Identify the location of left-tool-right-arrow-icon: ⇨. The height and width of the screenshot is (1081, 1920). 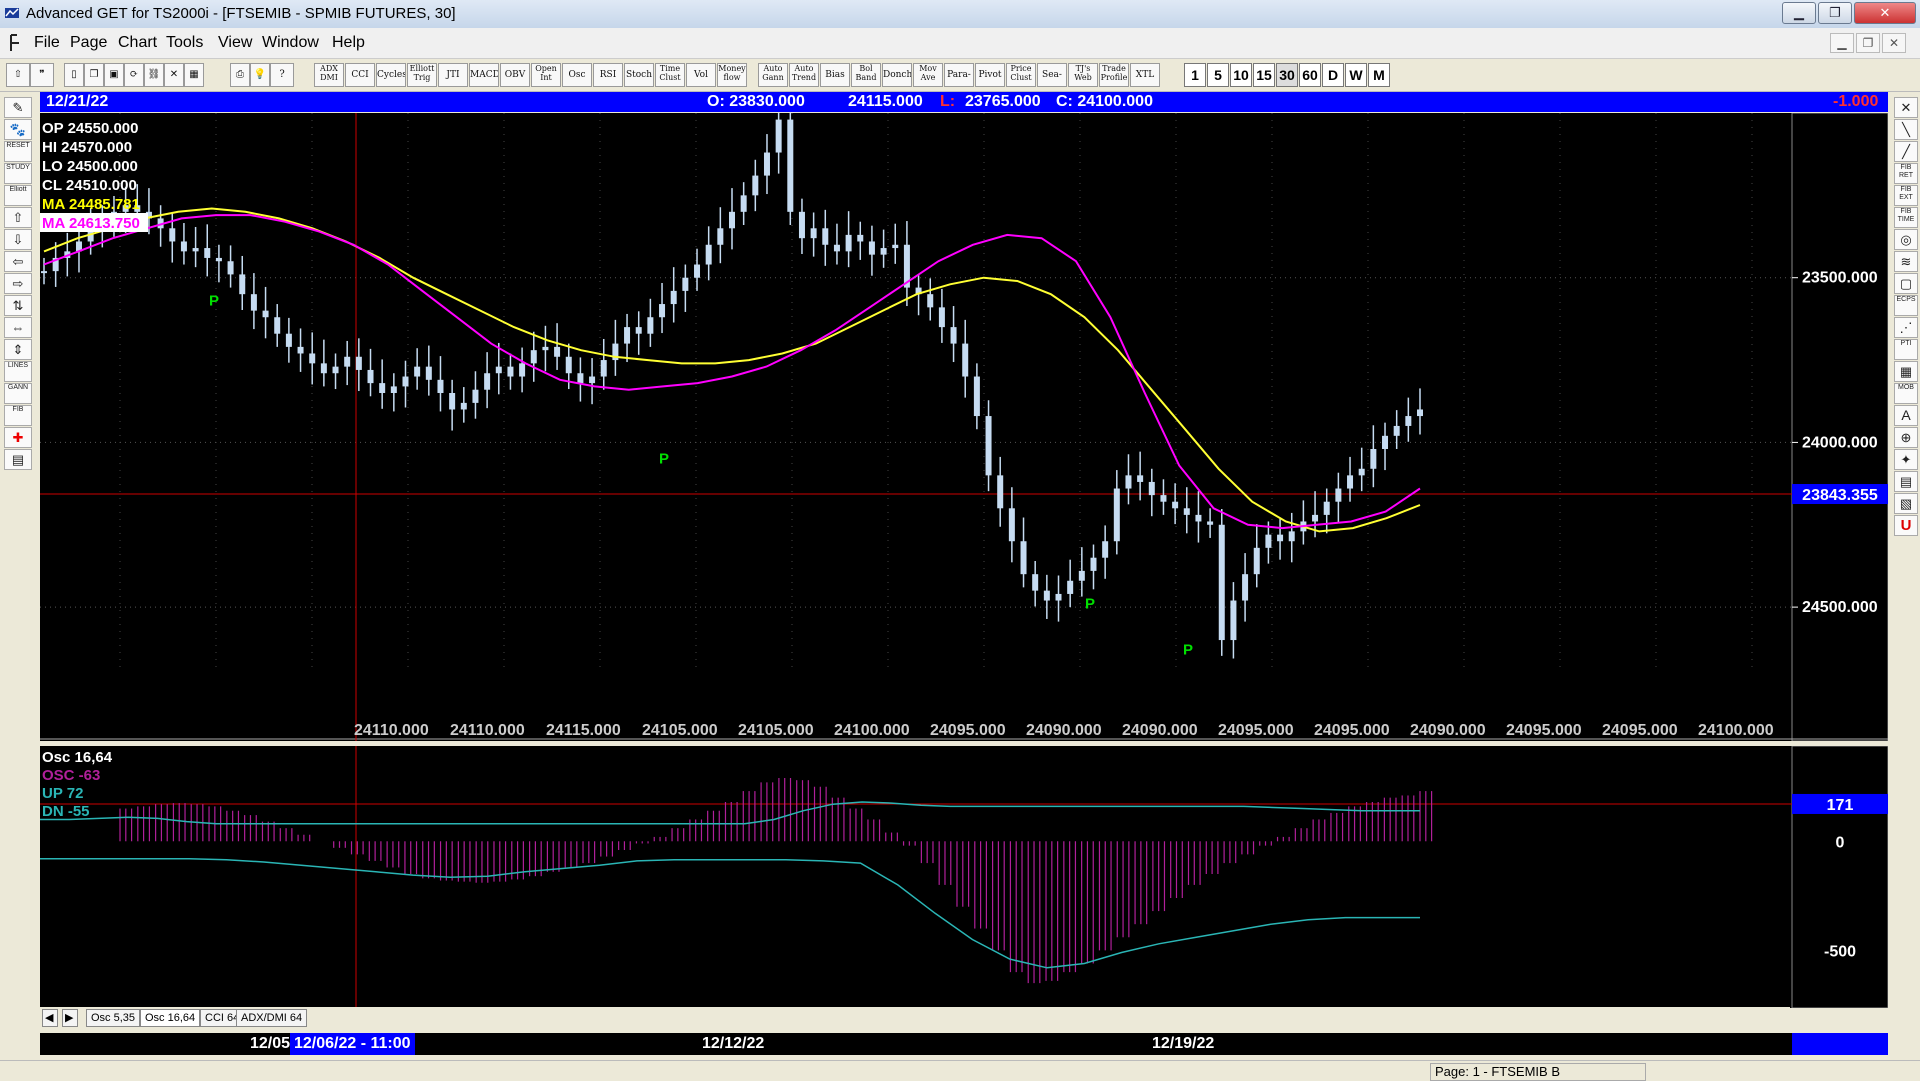
(18, 283).